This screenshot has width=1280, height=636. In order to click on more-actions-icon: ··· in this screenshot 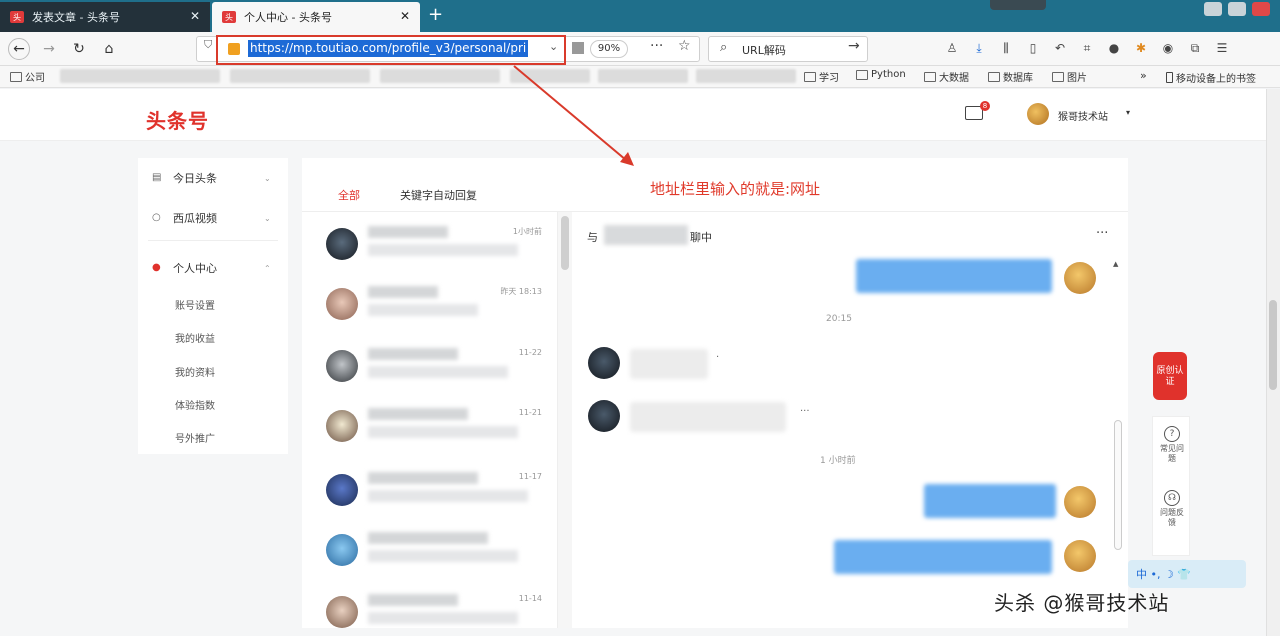, I will do `click(656, 46)`.